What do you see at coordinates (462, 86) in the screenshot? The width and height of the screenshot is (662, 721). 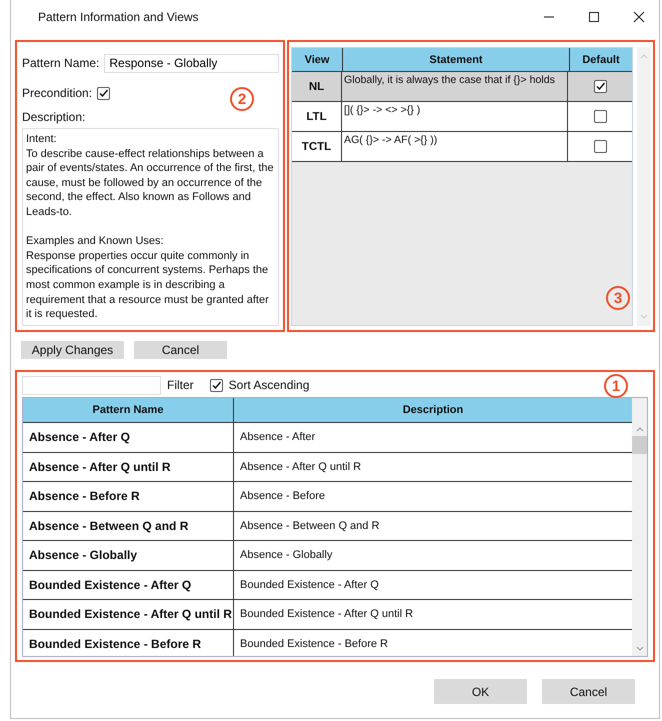 I see `view-row: NL Globally, it is always the case that if {}> holds` at bounding box center [462, 86].